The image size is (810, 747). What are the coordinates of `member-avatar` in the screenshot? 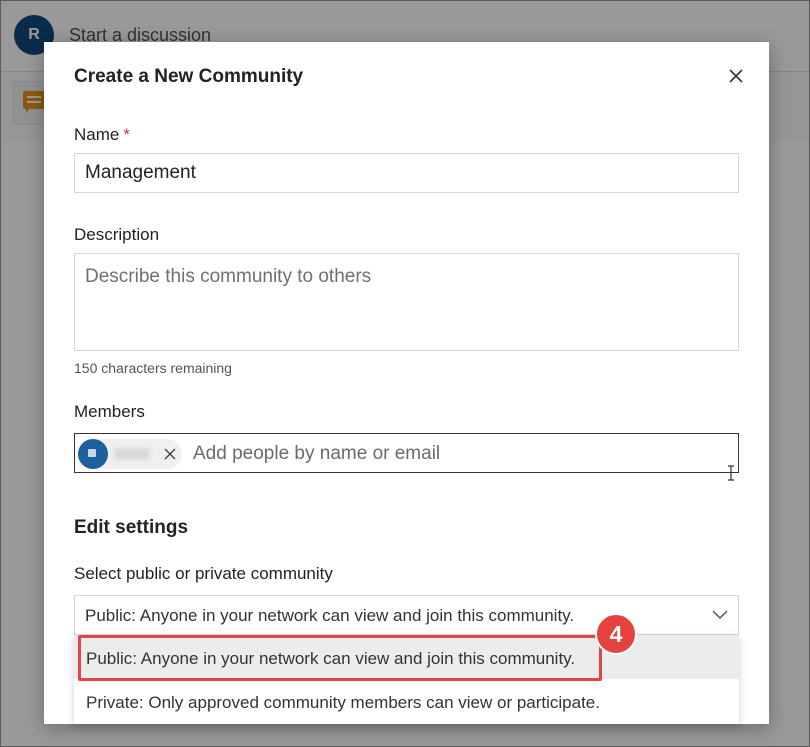 It's located at (93, 454).